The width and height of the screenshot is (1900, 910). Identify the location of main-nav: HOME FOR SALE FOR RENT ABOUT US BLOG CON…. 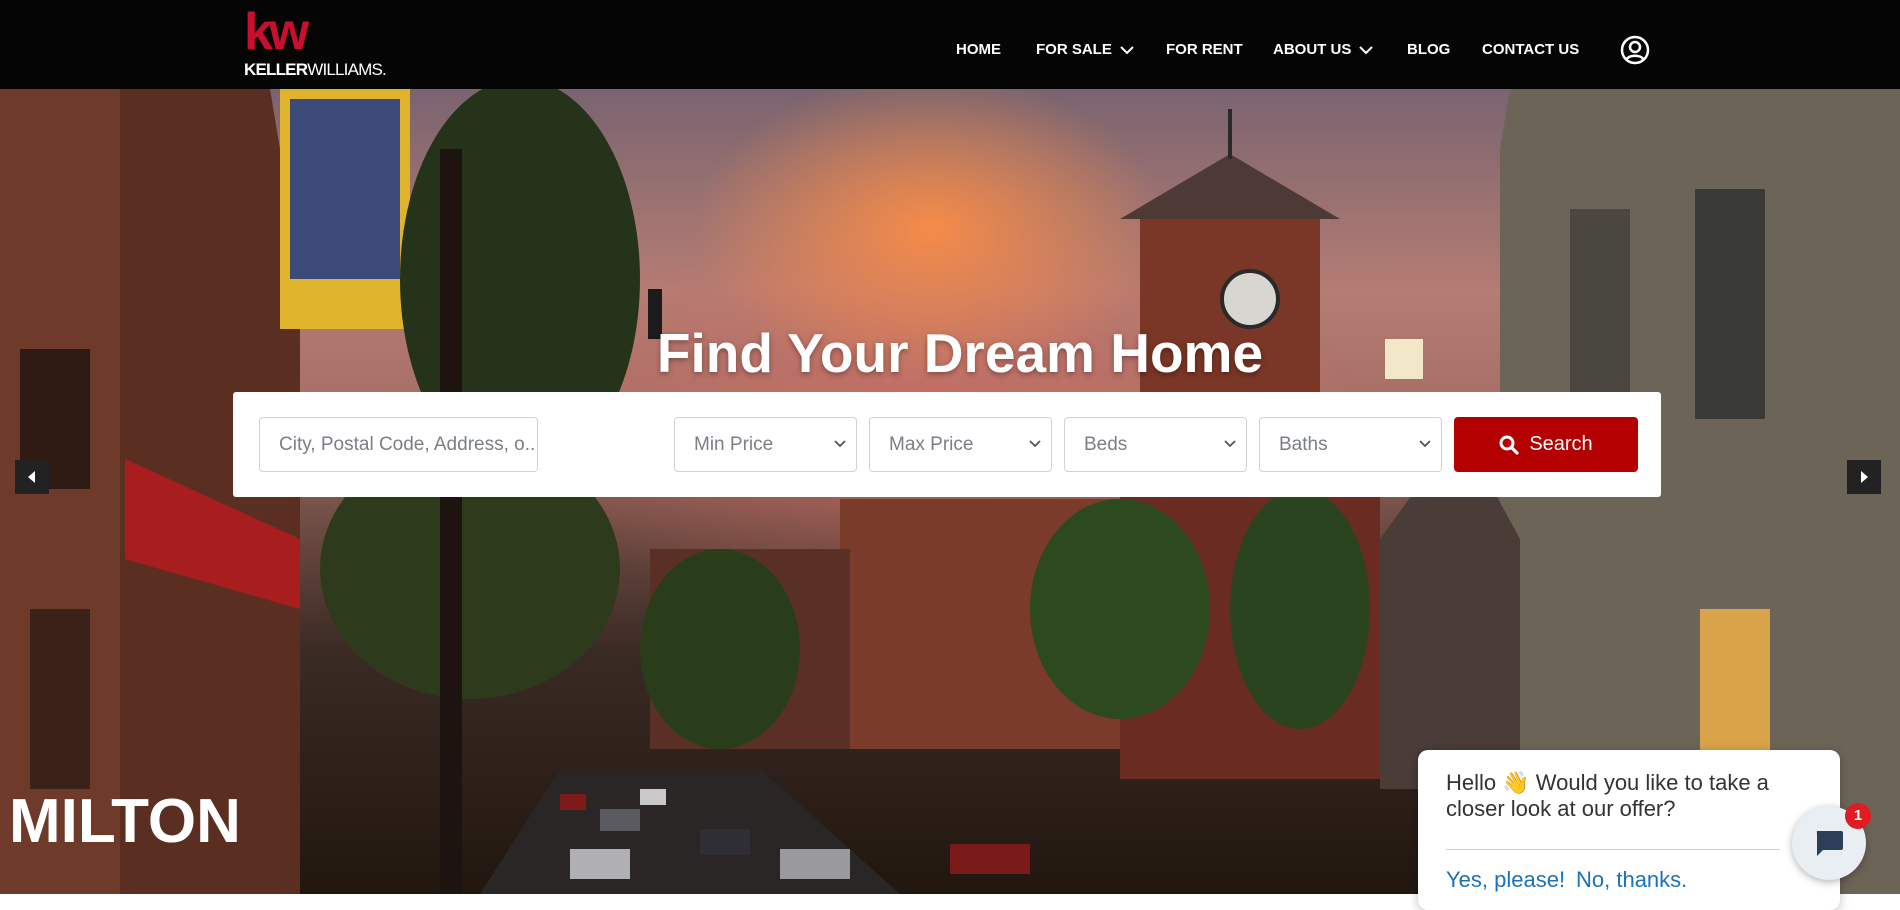
(950, 44).